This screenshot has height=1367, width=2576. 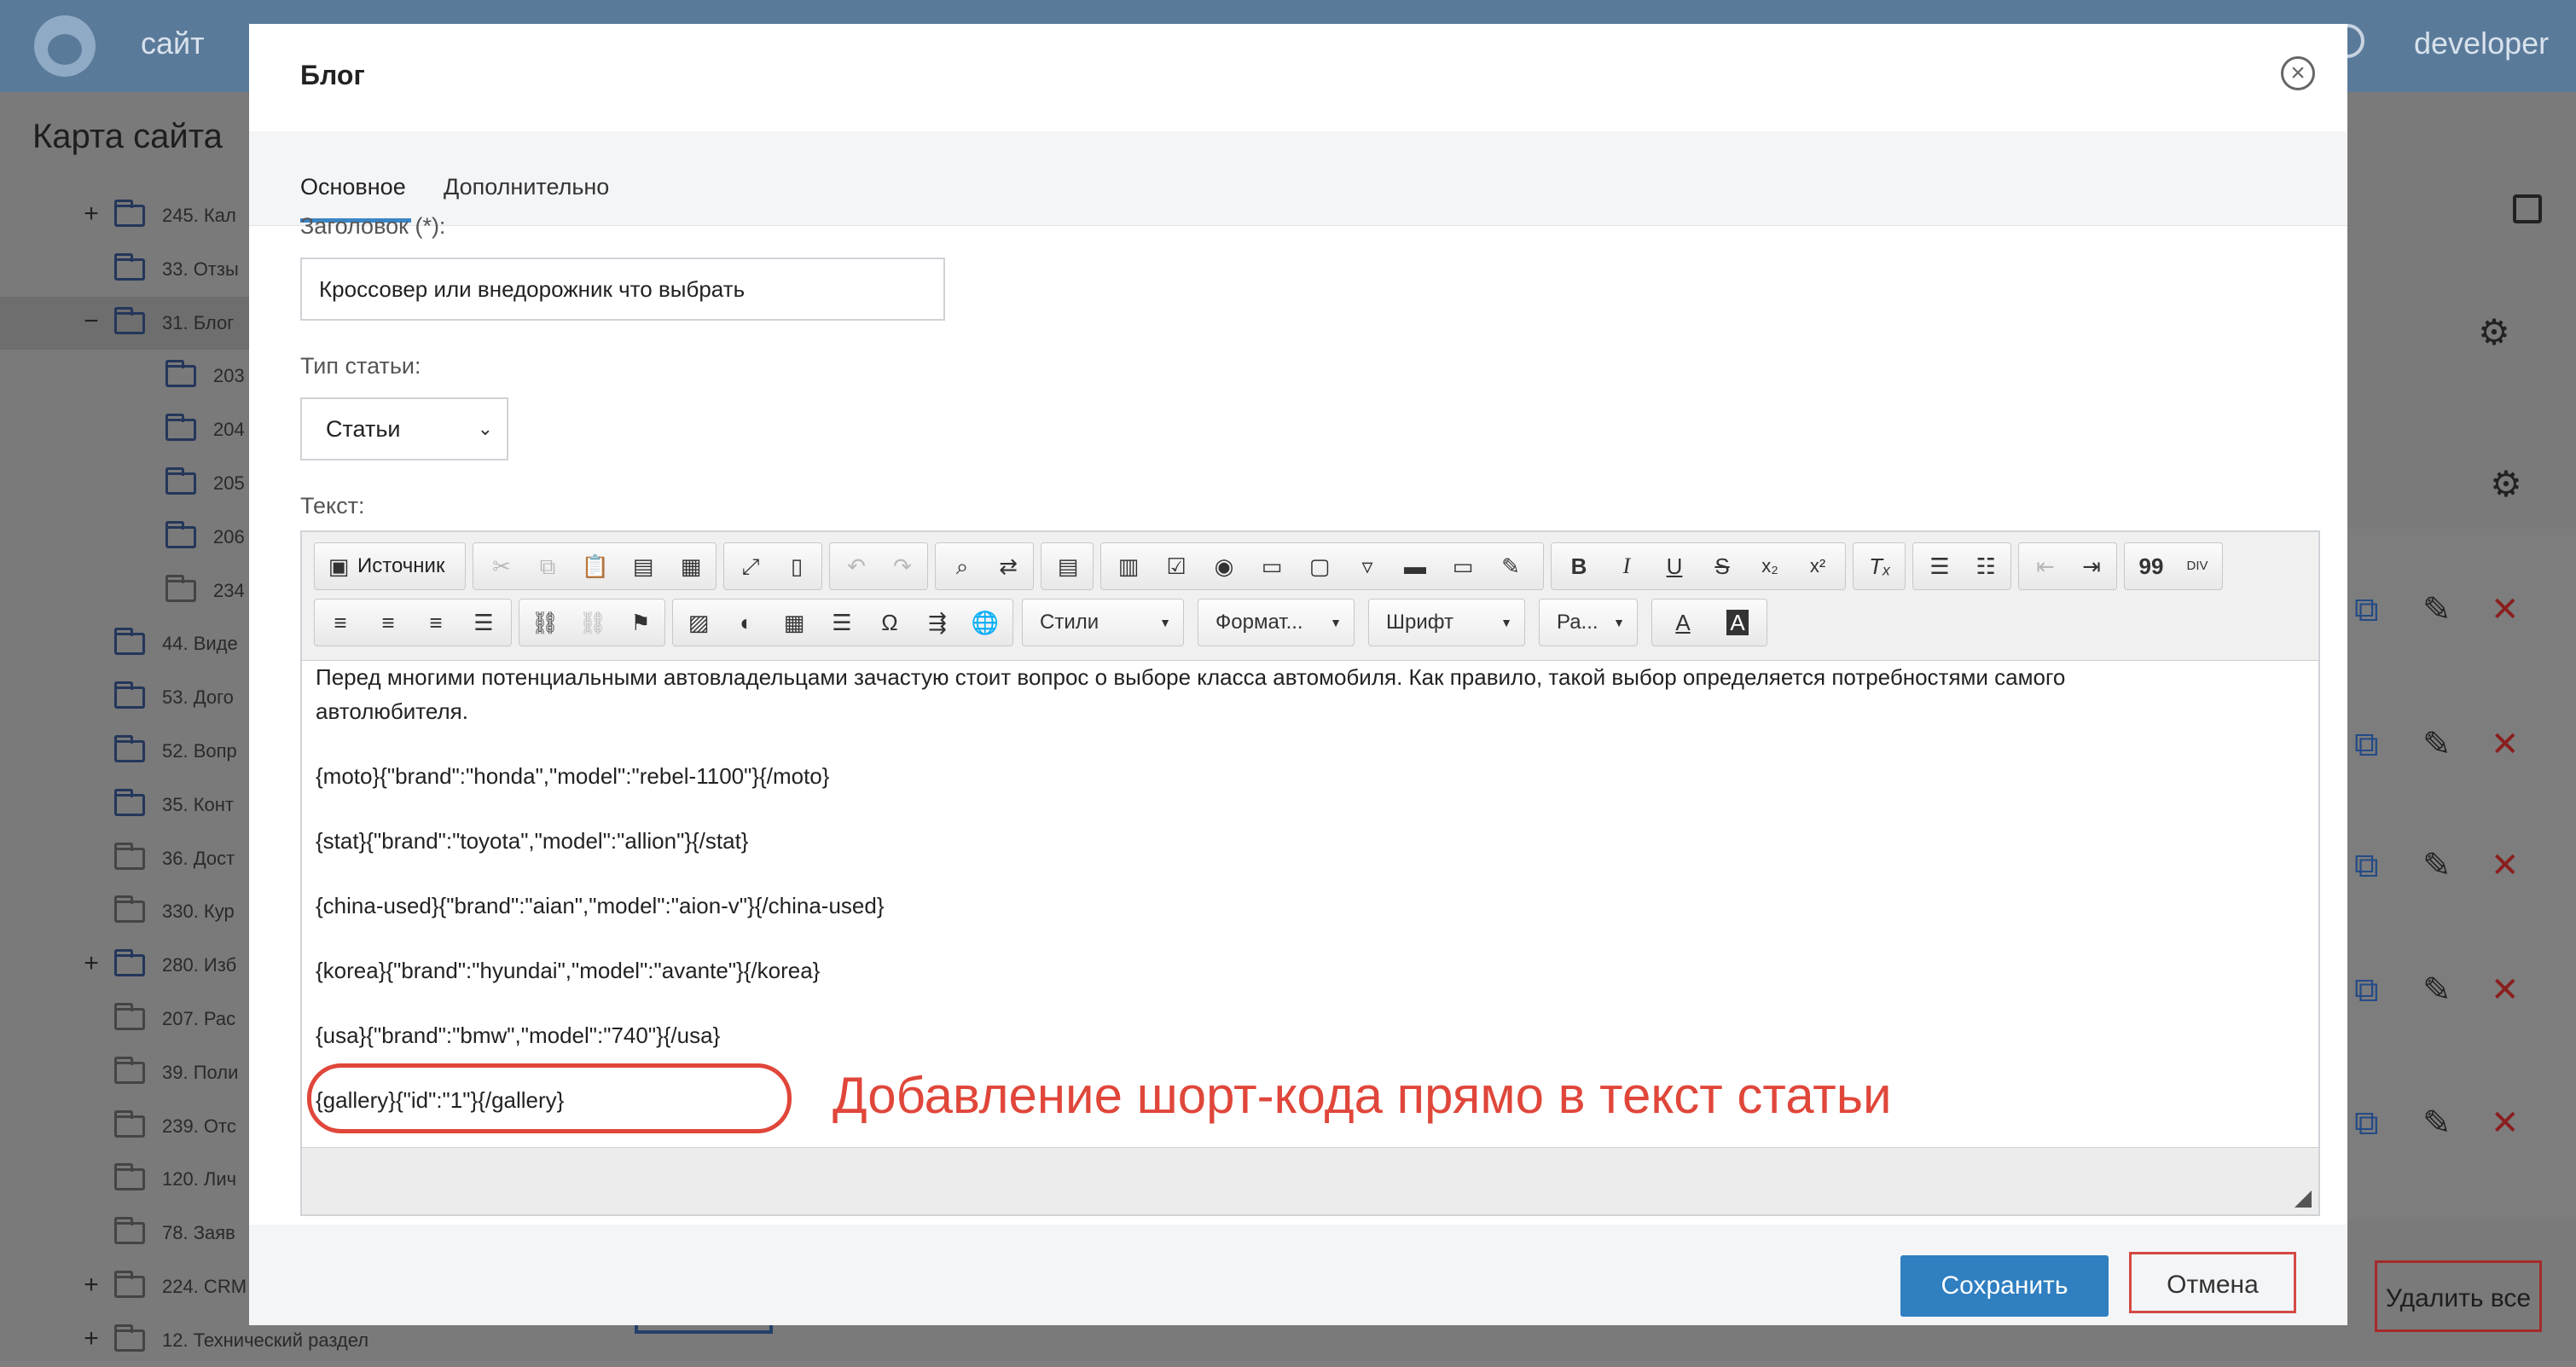 What do you see at coordinates (1128, 566) in the screenshot?
I see `form-icon: ▥` at bounding box center [1128, 566].